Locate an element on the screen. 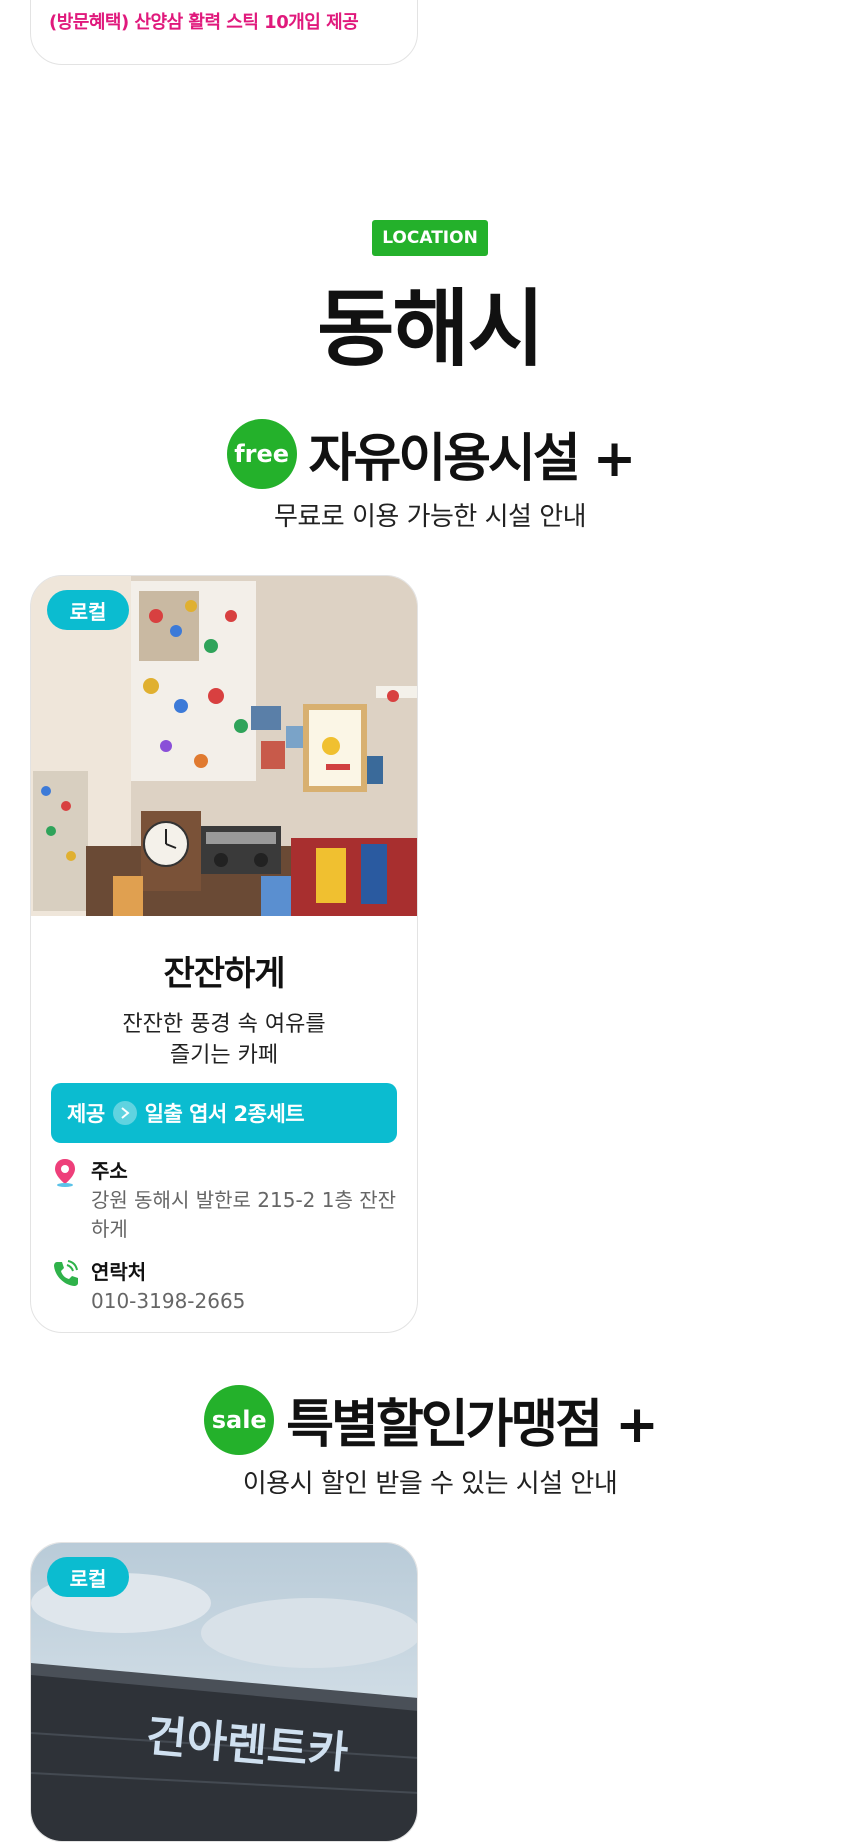 The height and width of the screenshot is (1842, 860). sale-section-header: sale 특별할인가맹점 + is located at coordinates (430, 1419).